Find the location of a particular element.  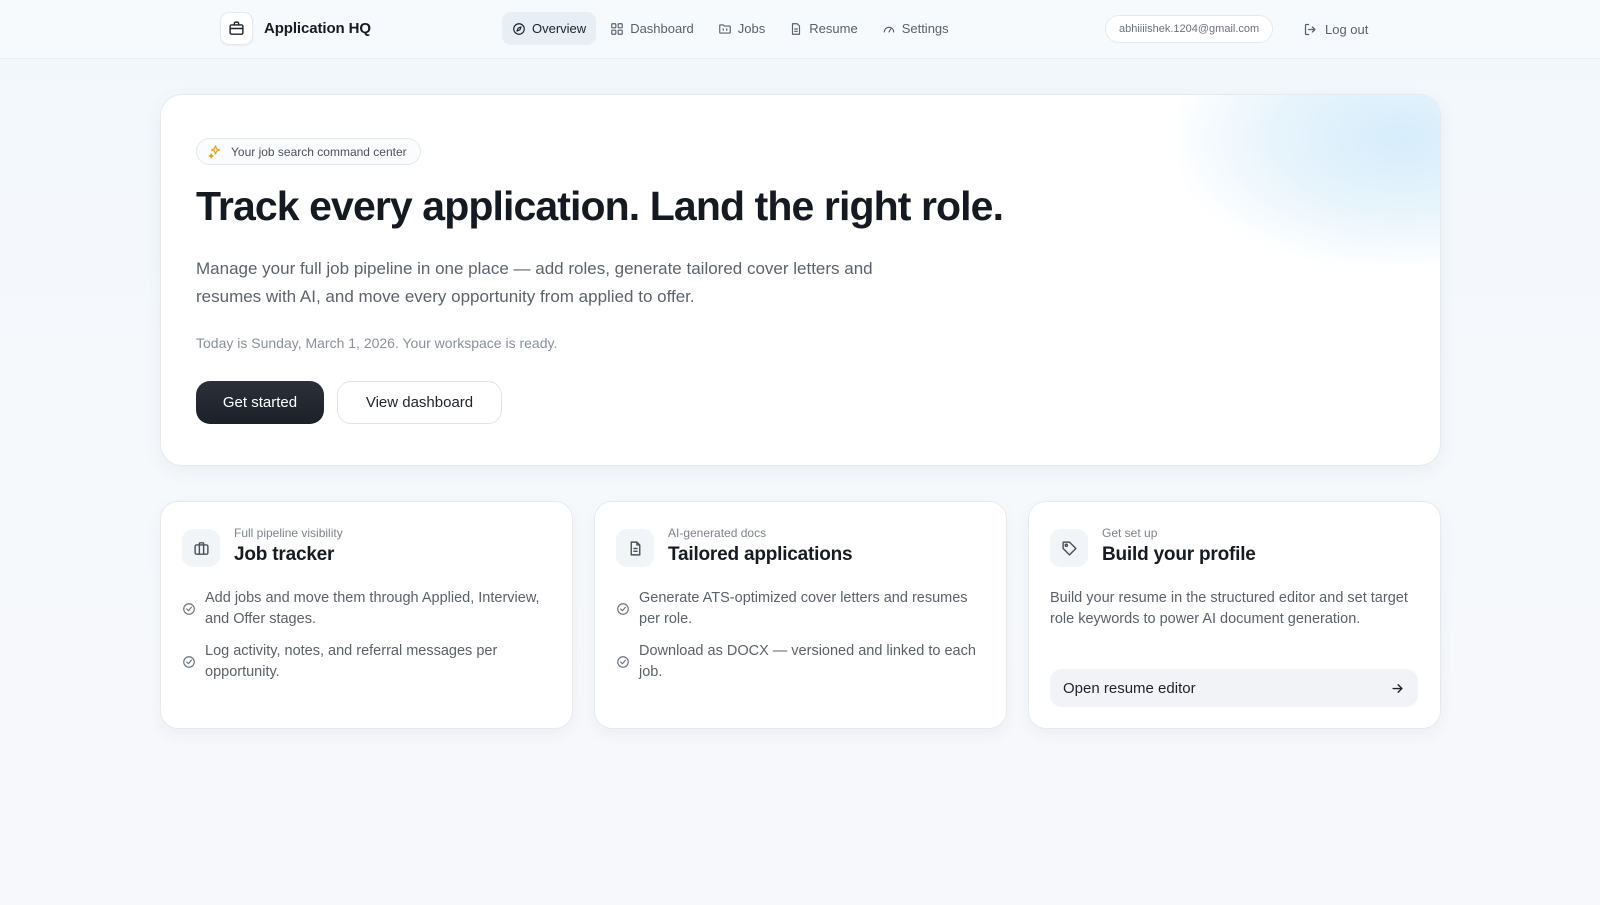

card-eyebrow: AI-generated docs is located at coordinates (717, 533).